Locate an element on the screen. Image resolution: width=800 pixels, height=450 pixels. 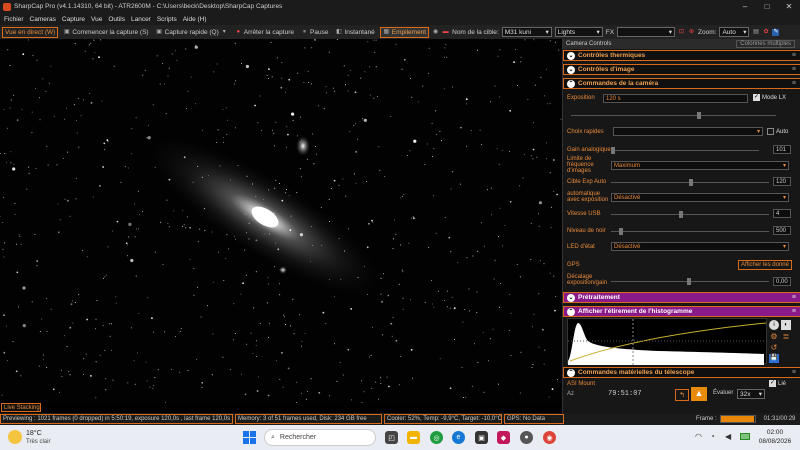
multi-column-button: Colonnes multiples is located at coordinates (765, 44).